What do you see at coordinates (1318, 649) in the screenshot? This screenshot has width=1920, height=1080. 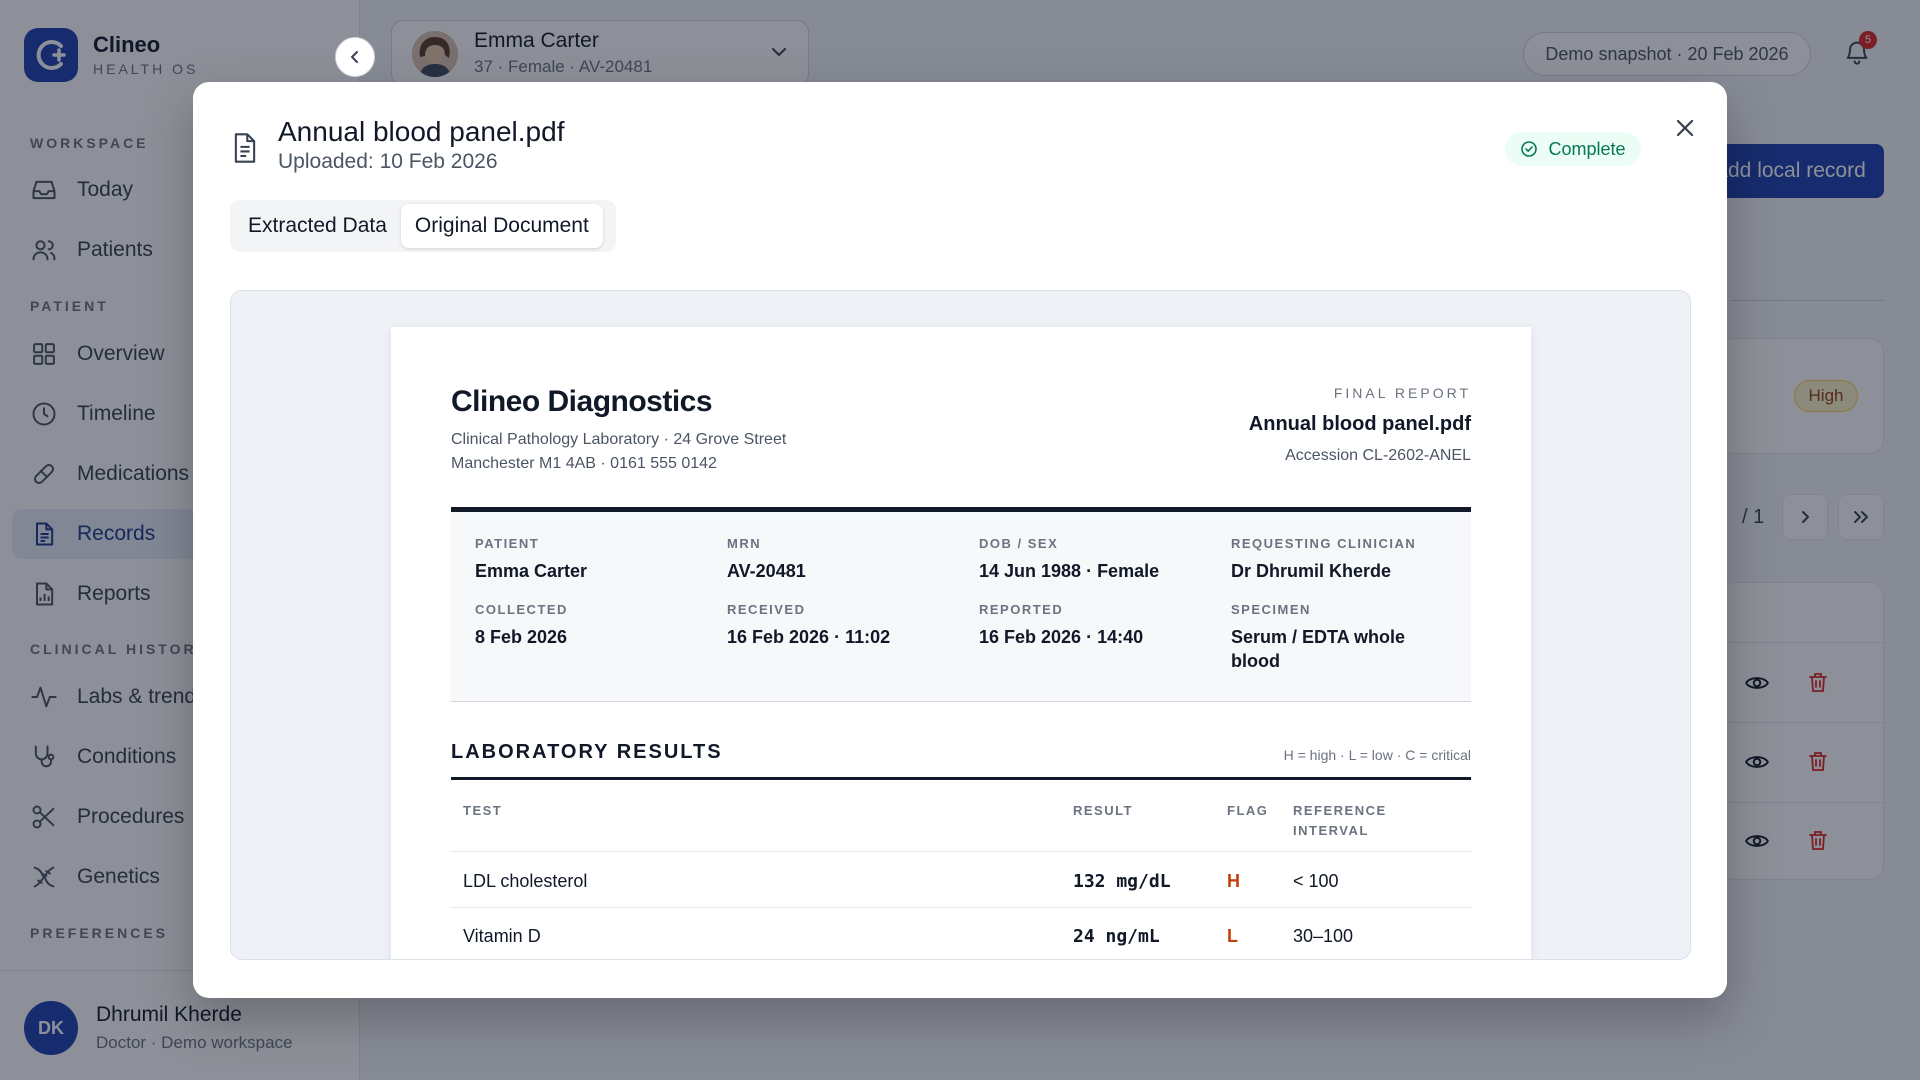 I see `info-value: Serum / EDTA whole blood` at bounding box center [1318, 649].